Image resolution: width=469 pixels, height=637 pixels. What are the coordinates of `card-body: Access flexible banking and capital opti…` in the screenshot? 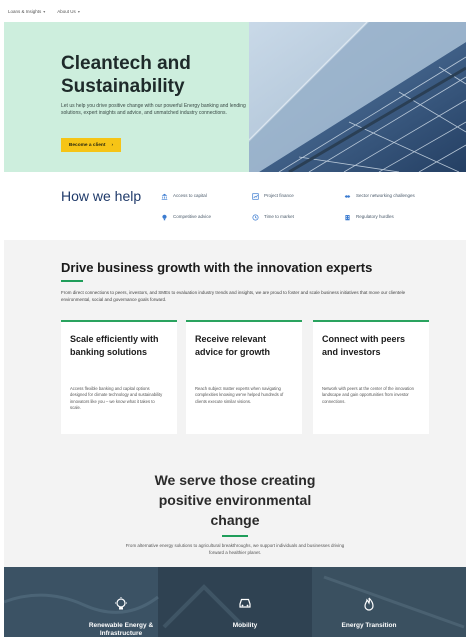 It's located at (116, 398).